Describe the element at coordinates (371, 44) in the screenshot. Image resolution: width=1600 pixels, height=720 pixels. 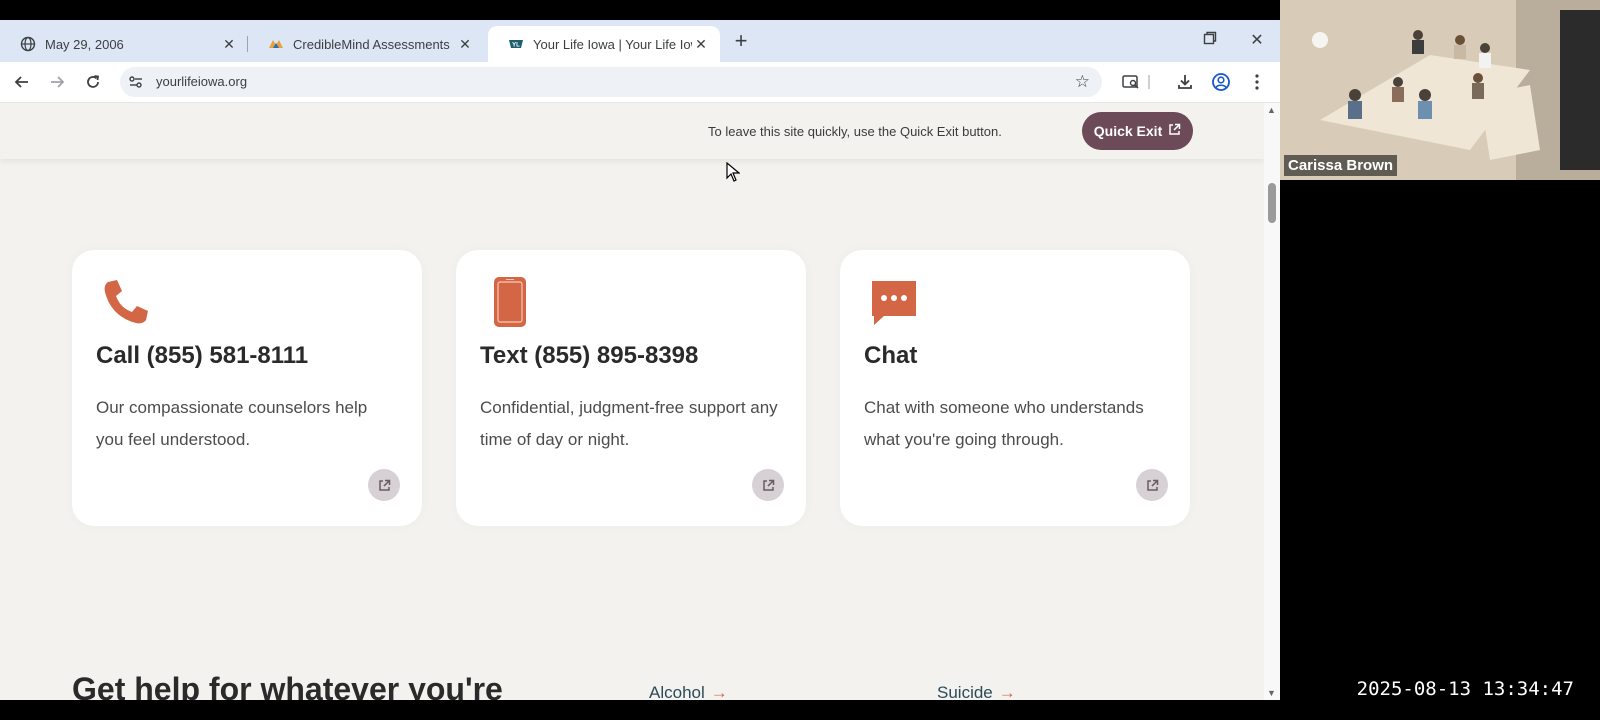
I see `tab-label: CredibleMind Assessments` at that location.